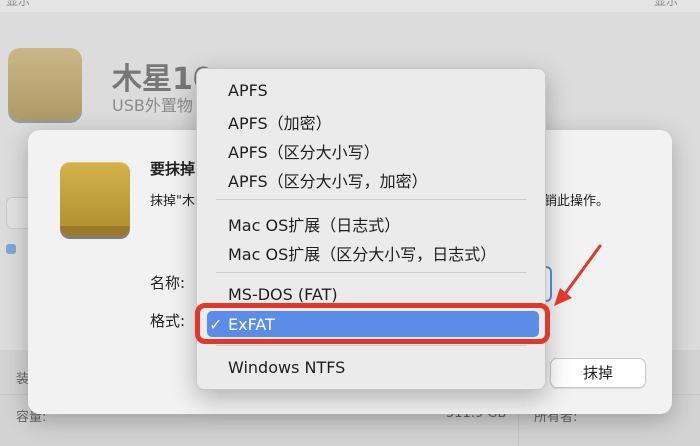  Describe the element at coordinates (152, 105) in the screenshot. I see `background-disk-subtitle: USB外置物` at that location.